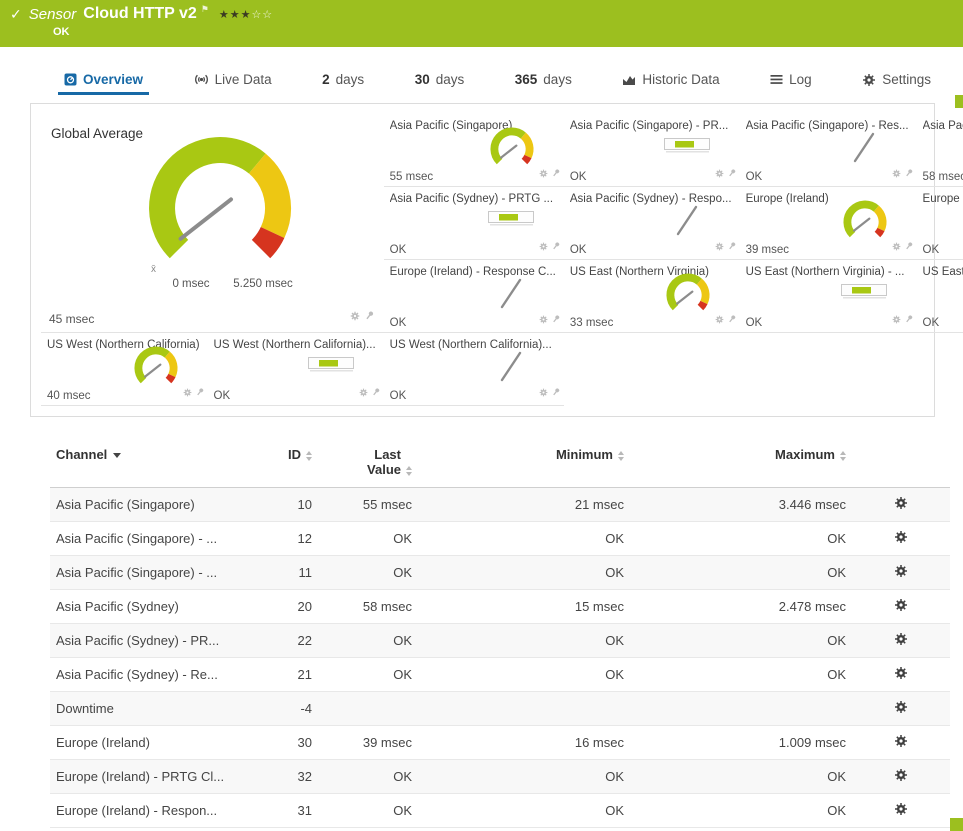 The width and height of the screenshot is (963, 831). What do you see at coordinates (473, 223) in the screenshot?
I see `channel-tile: Asia Pacific (Sydney) - PRTG ... OK` at bounding box center [473, 223].